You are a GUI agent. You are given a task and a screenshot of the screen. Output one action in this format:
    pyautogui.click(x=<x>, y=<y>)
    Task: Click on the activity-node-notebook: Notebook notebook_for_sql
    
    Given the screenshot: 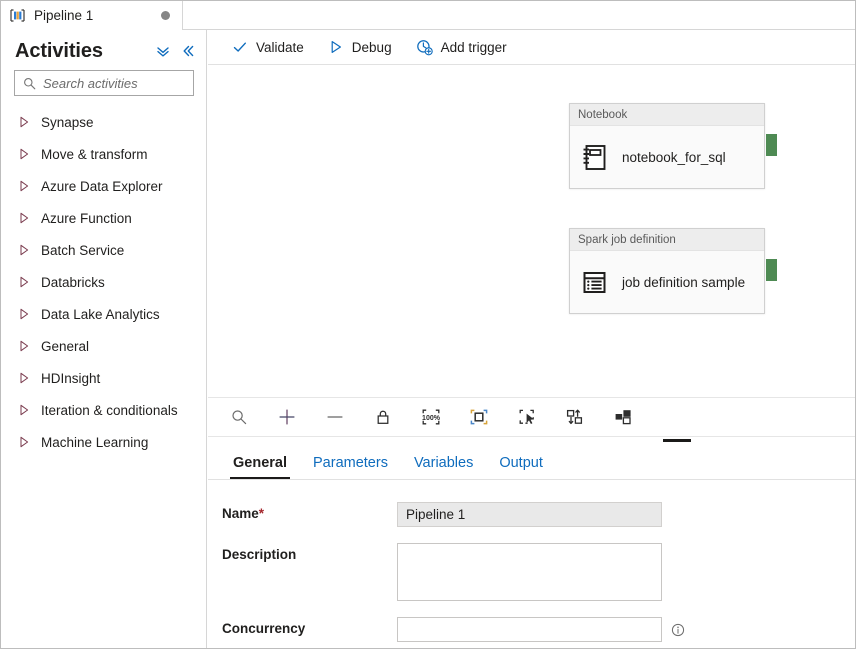 What is the action you would take?
    pyautogui.click(x=673, y=146)
    